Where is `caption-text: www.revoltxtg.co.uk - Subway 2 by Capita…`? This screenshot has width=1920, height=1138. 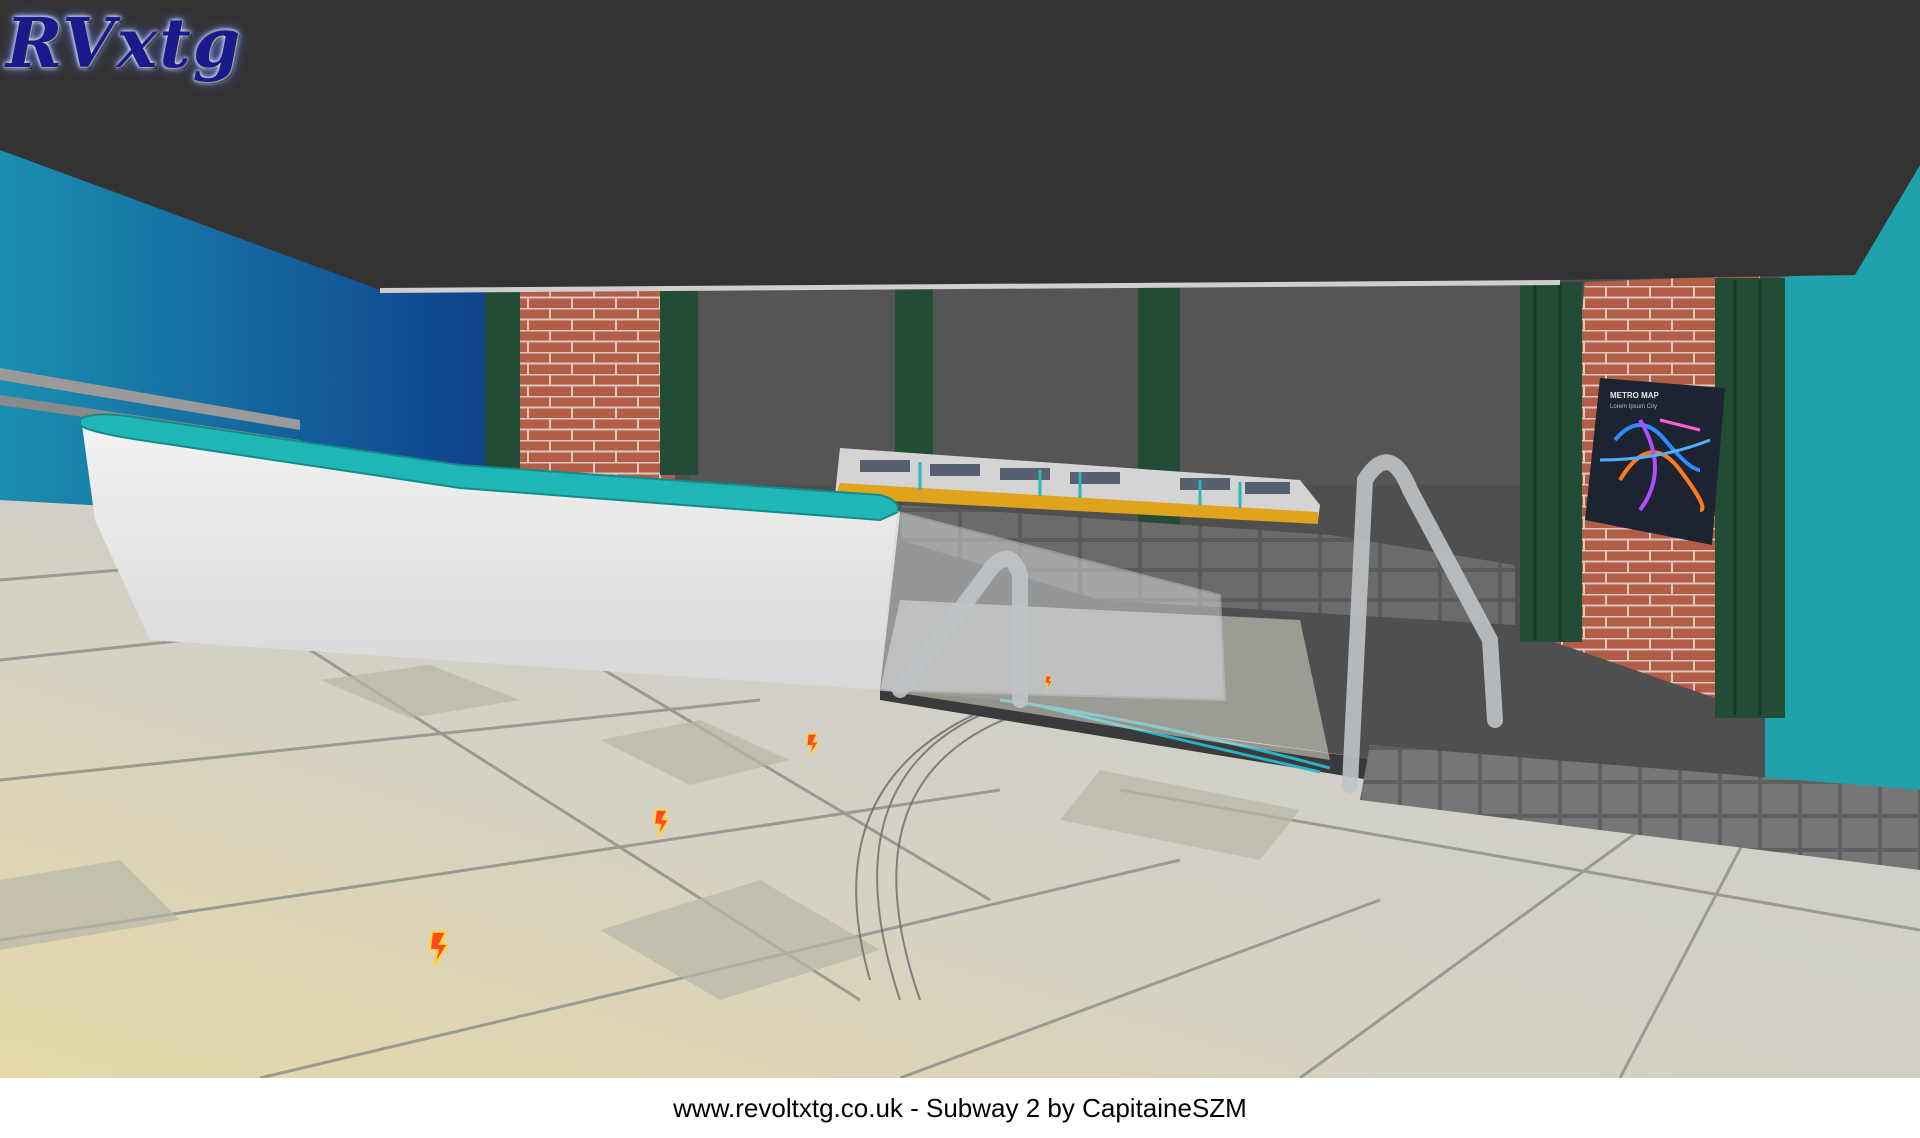 caption-text: www.revoltxtg.co.uk - Subway 2 by Capita… is located at coordinates (960, 1107).